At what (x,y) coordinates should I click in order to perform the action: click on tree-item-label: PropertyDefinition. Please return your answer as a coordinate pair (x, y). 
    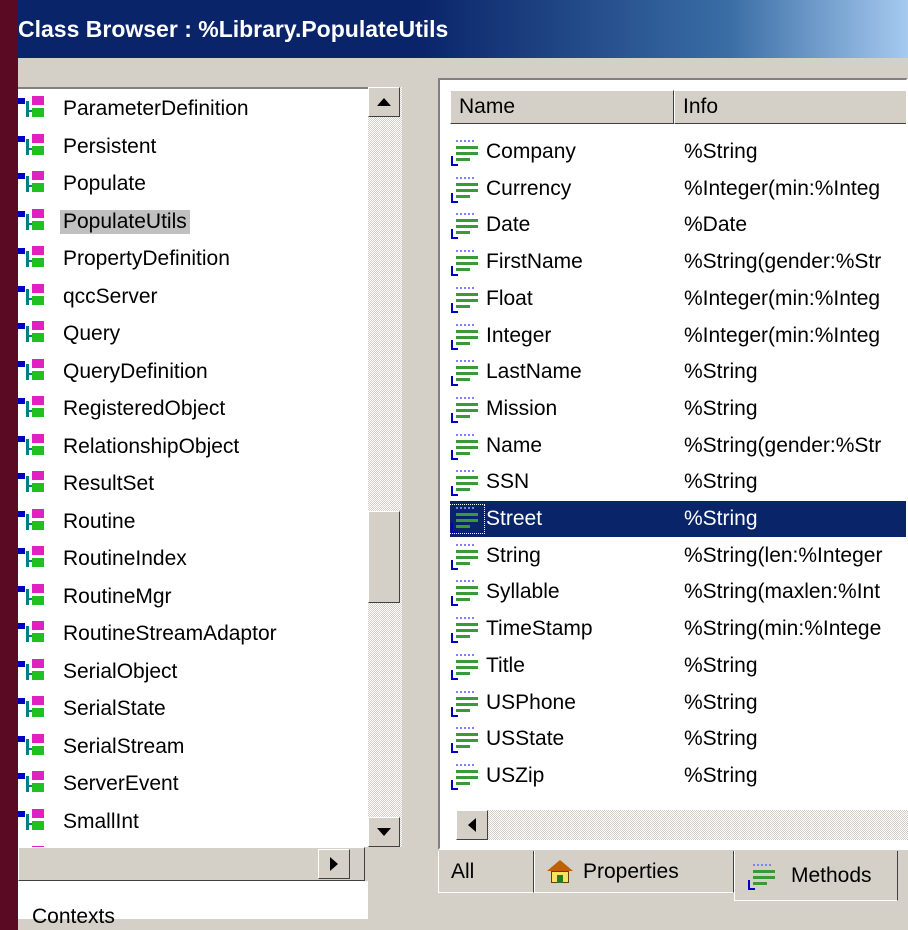
    Looking at the image, I should click on (146, 258).